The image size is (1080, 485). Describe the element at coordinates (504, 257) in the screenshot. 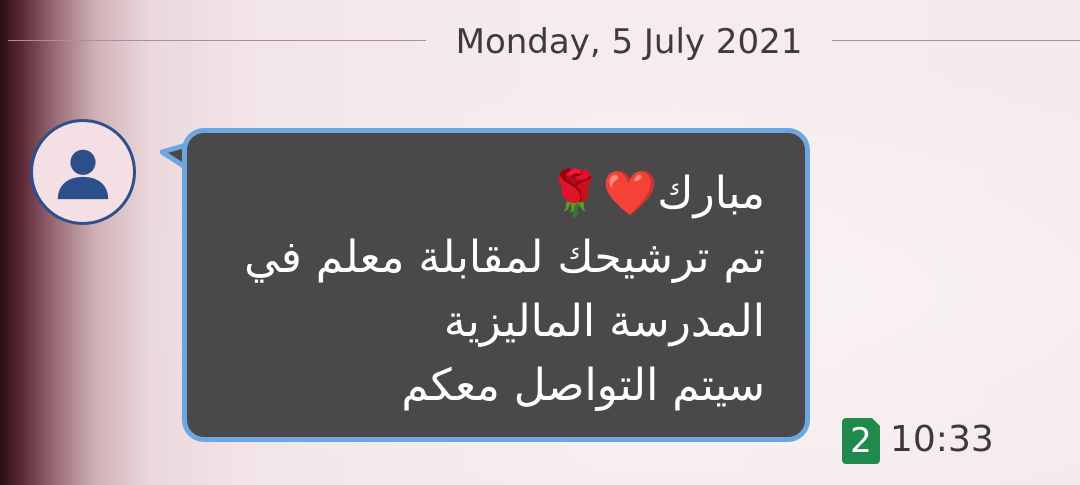

I see `message-line: تم ترشيحك لمقابلة معلم في` at that location.